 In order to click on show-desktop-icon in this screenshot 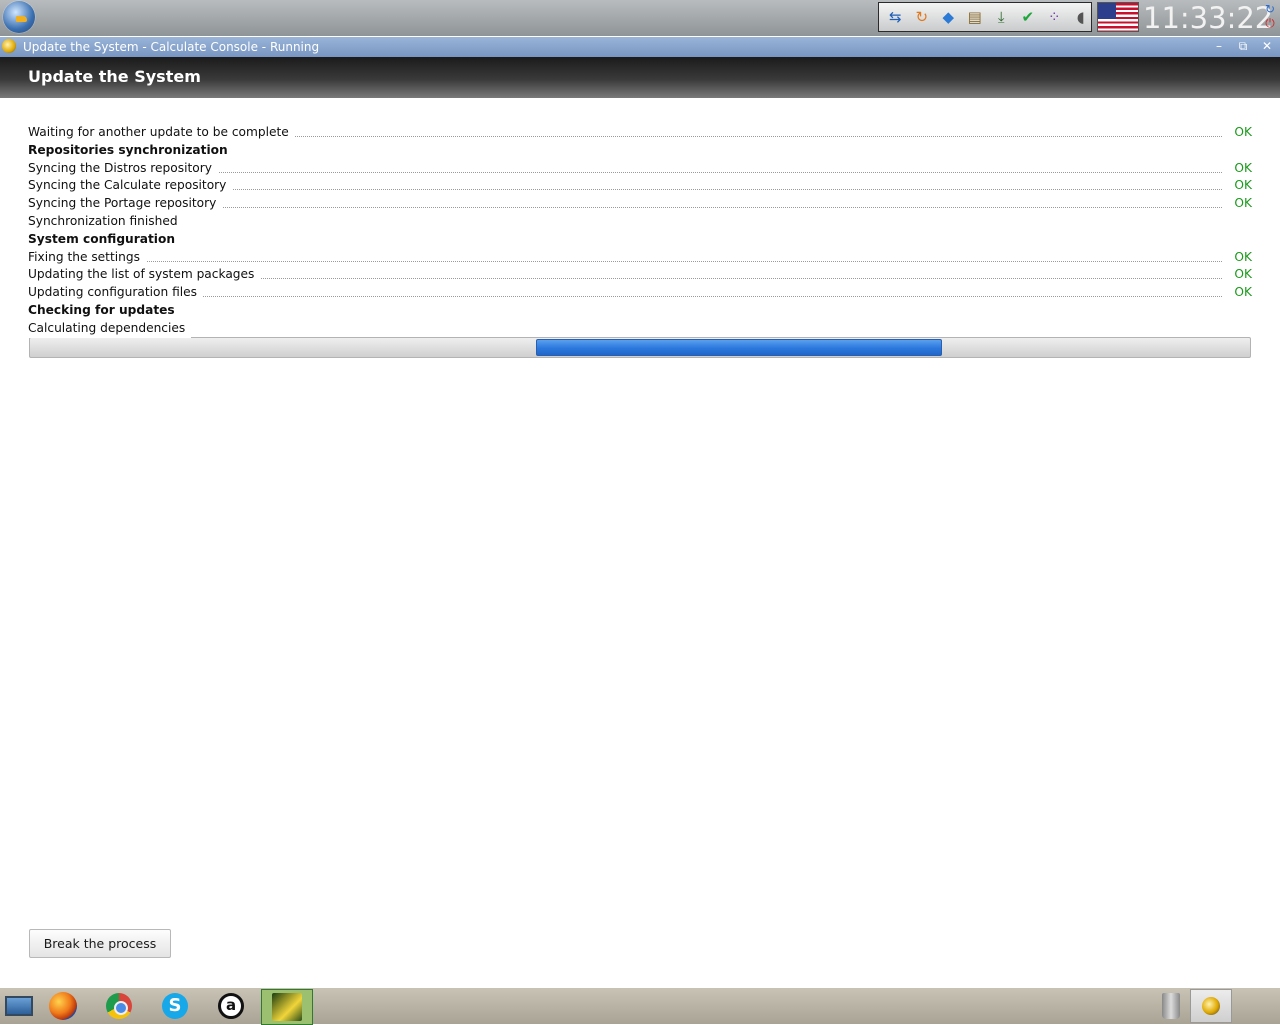, I will do `click(19, 1006)`.